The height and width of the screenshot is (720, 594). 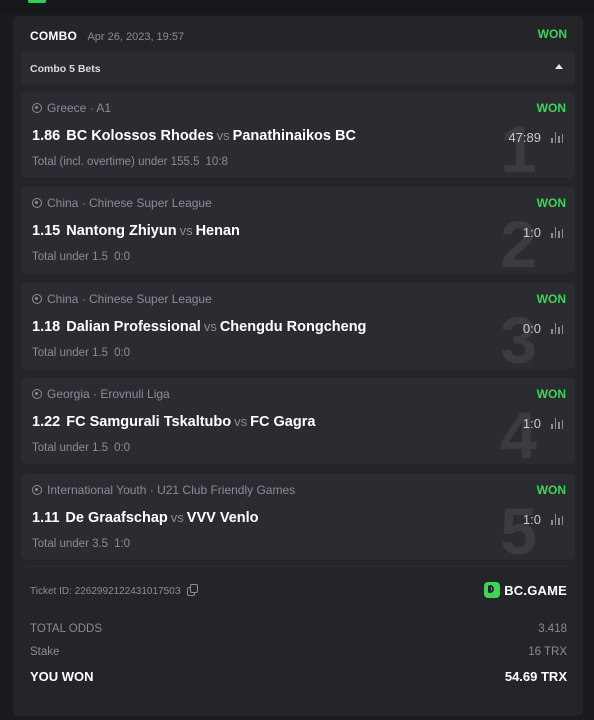 I want to click on ticket-id-label: Ticket ID: 226299212243101750З, so click(x=105, y=591).